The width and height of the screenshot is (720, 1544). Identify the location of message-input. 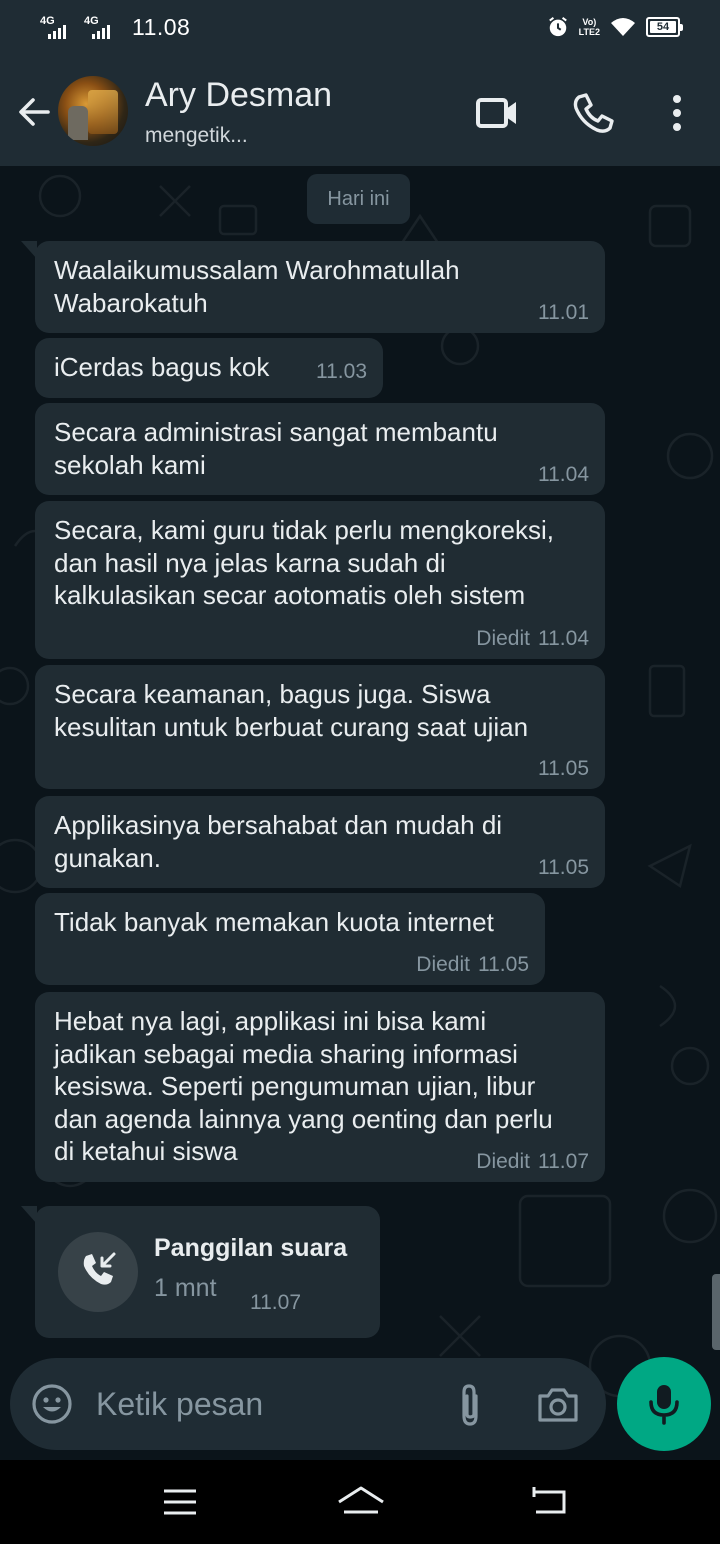
(266, 1404).